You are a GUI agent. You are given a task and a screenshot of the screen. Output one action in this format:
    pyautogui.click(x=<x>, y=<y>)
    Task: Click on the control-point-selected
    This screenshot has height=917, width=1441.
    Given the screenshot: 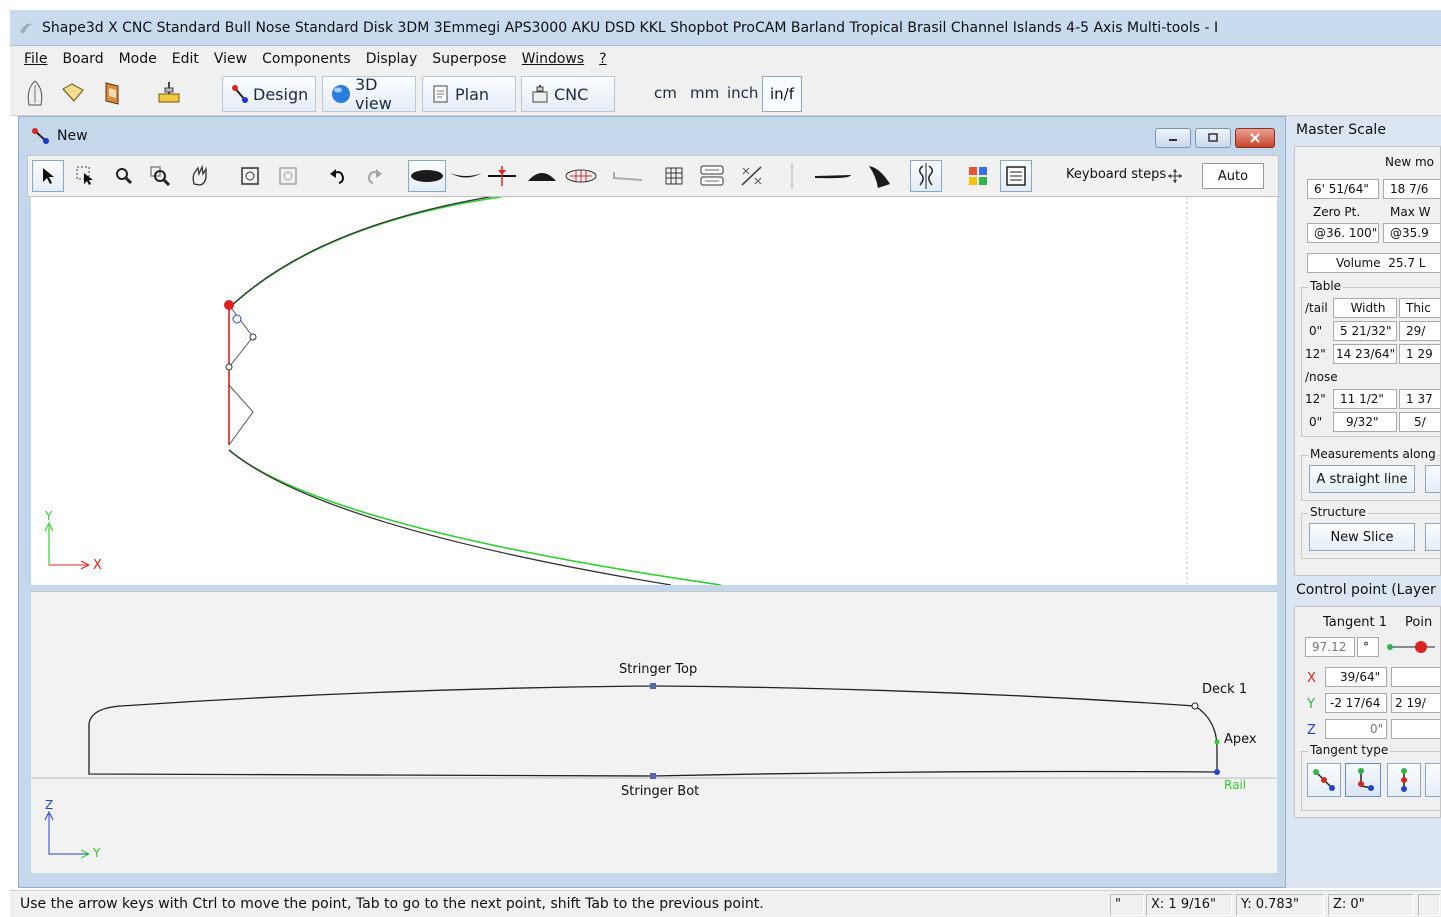 What is the action you would take?
    pyautogui.click(x=229, y=305)
    